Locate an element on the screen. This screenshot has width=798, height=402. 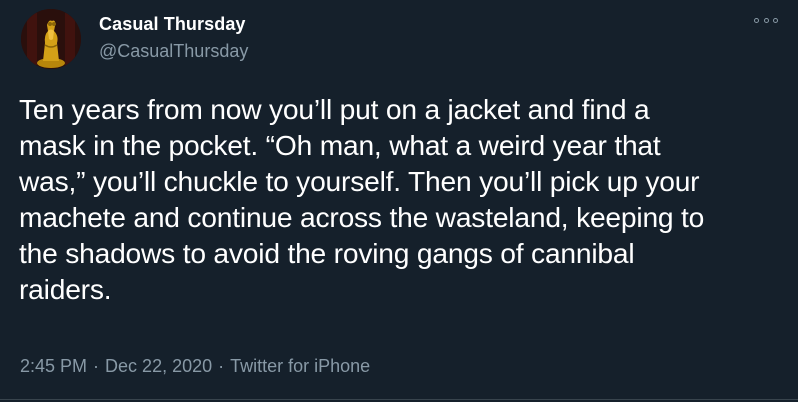
tweet-source: Twitter for iPhone is located at coordinates (300, 366).